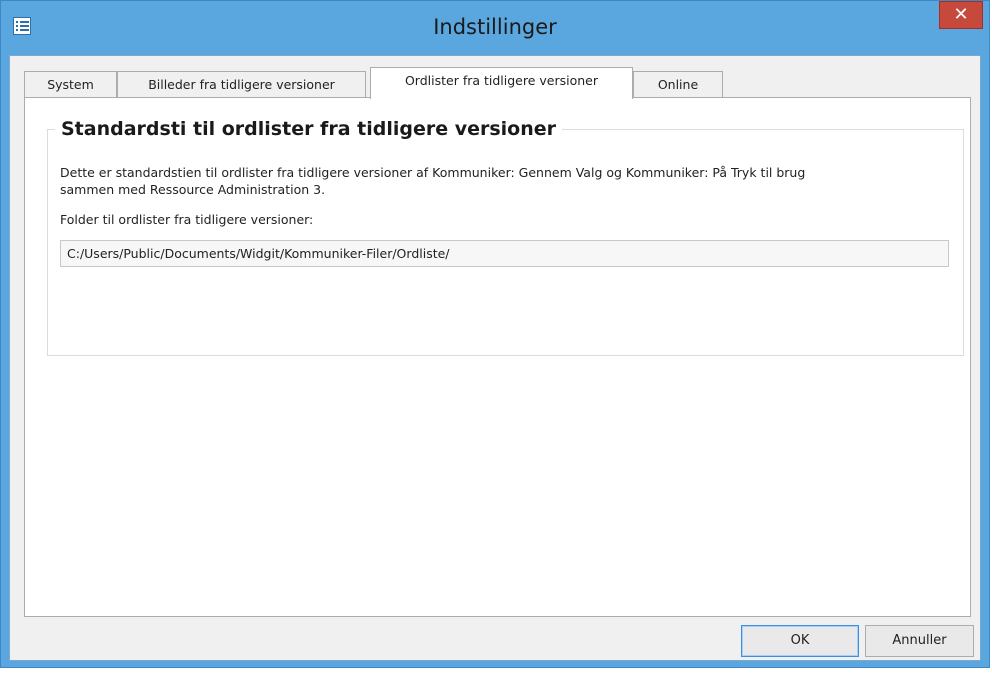 This screenshot has width=992, height=675. Describe the element at coordinates (678, 84) in the screenshot. I see `tab-online: Online` at that location.